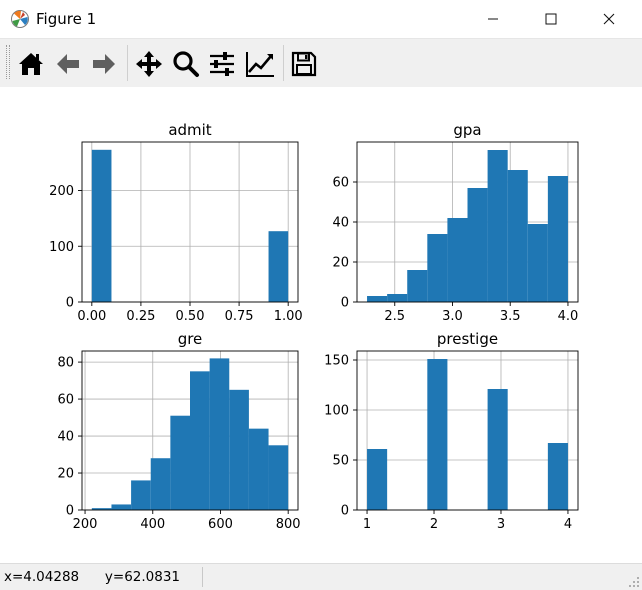 This screenshot has width=642, height=590. What do you see at coordinates (434, 524) in the screenshot?
I see `x-tick-label: 2` at bounding box center [434, 524].